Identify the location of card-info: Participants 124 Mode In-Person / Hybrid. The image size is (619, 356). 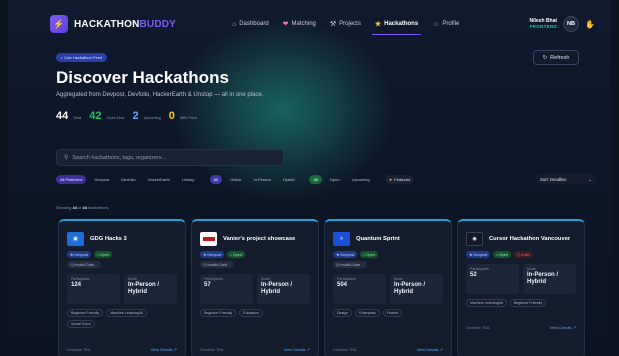
(122, 289).